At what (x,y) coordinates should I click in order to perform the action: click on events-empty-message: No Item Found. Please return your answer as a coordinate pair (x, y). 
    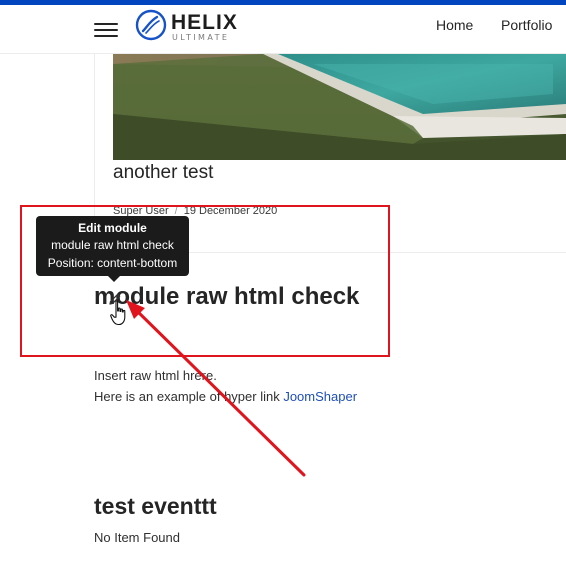
    Looking at the image, I should click on (137, 537).